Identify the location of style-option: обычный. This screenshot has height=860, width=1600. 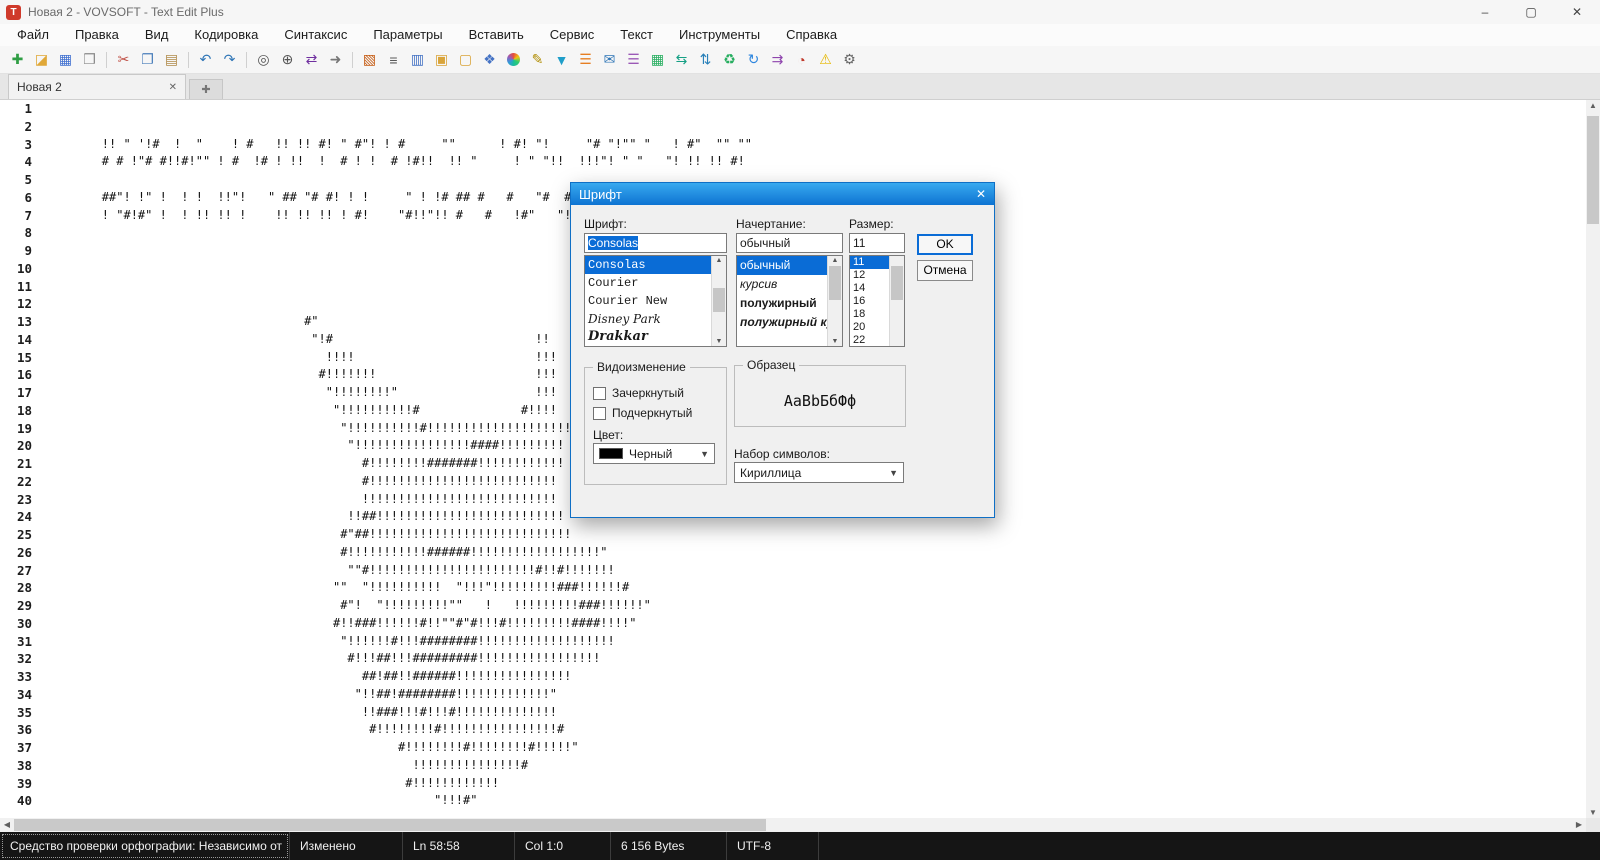
(782, 265).